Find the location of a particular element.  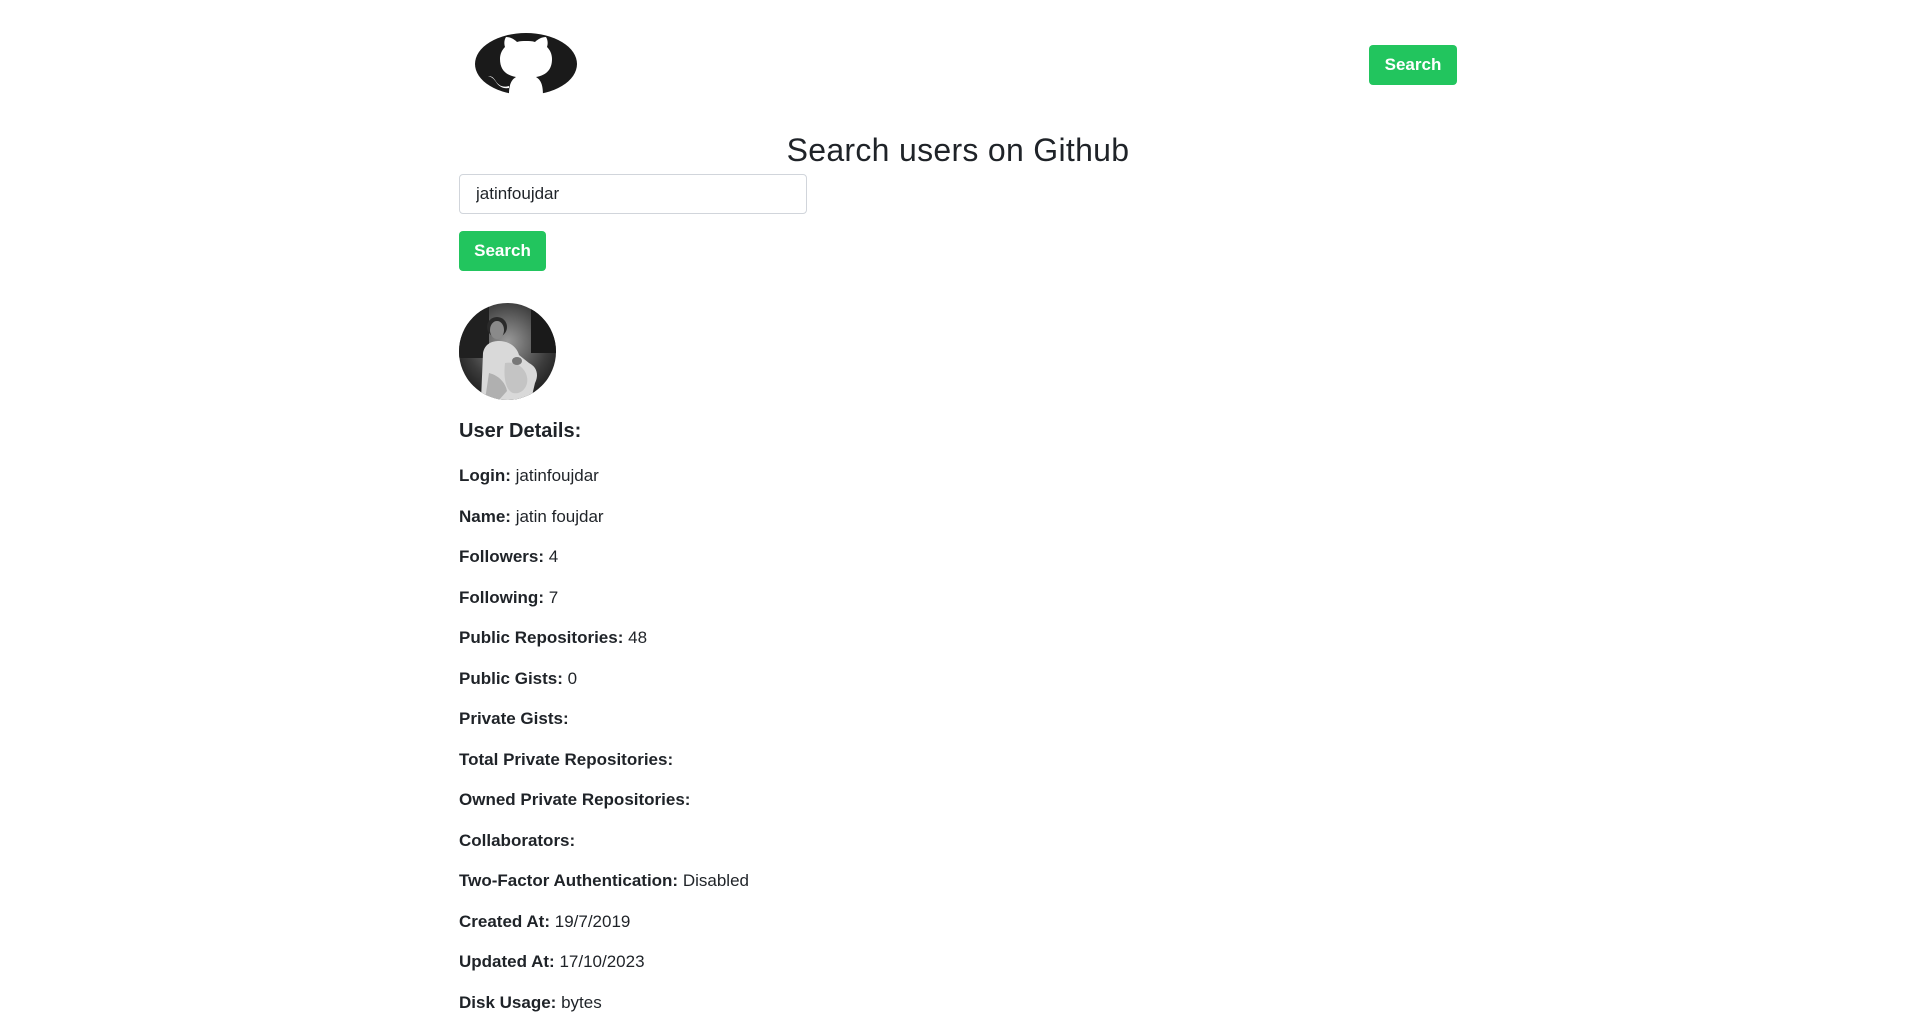

detail-owned-private-repos: Owned Private Repositories: is located at coordinates (604, 806).